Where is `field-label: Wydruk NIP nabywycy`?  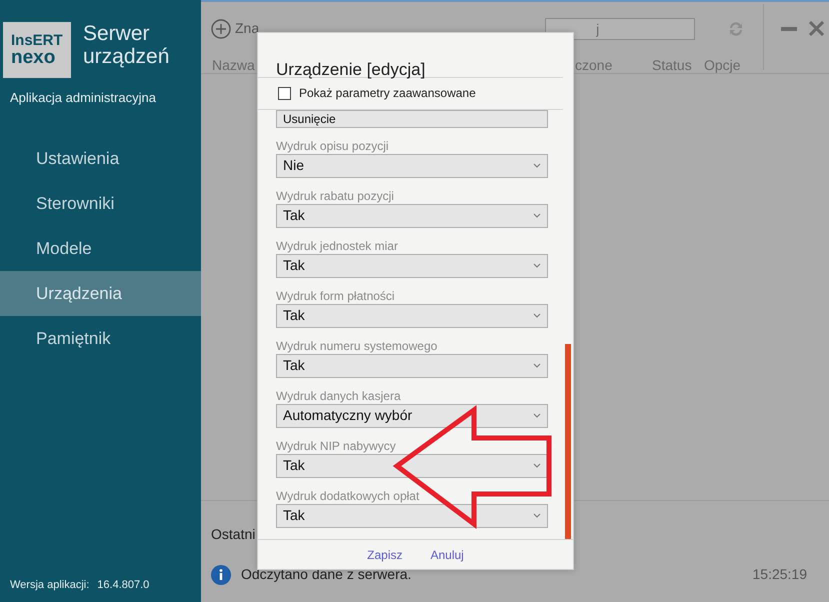
field-label: Wydruk NIP nabywycy is located at coordinates (336, 446).